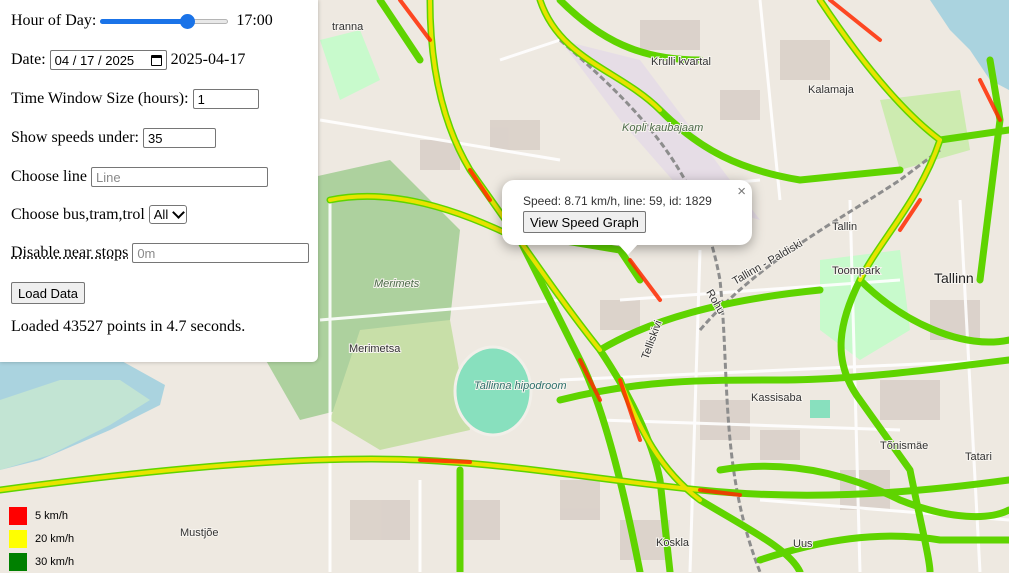 The height and width of the screenshot is (573, 1009). I want to click on map-label-tatari: Tatari, so click(978, 457).